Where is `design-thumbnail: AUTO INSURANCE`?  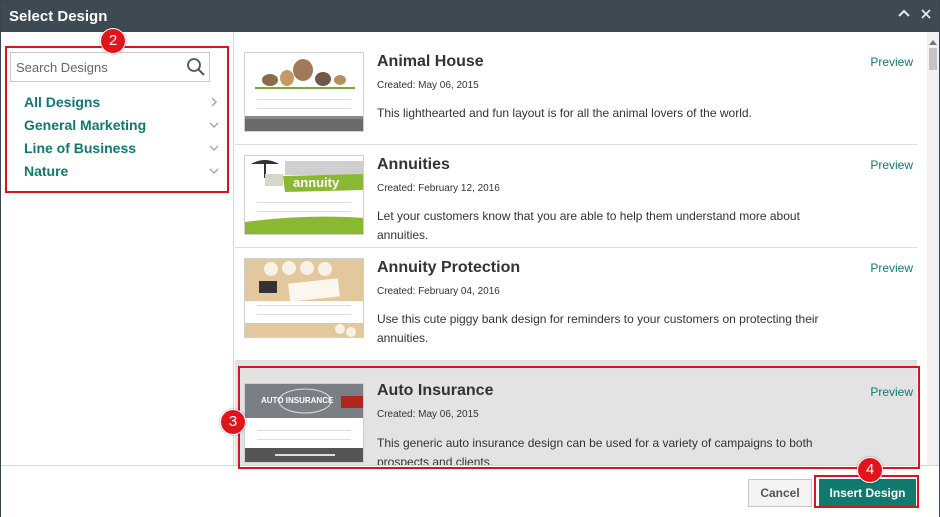
design-thumbnail: AUTO INSURANCE is located at coordinates (304, 423).